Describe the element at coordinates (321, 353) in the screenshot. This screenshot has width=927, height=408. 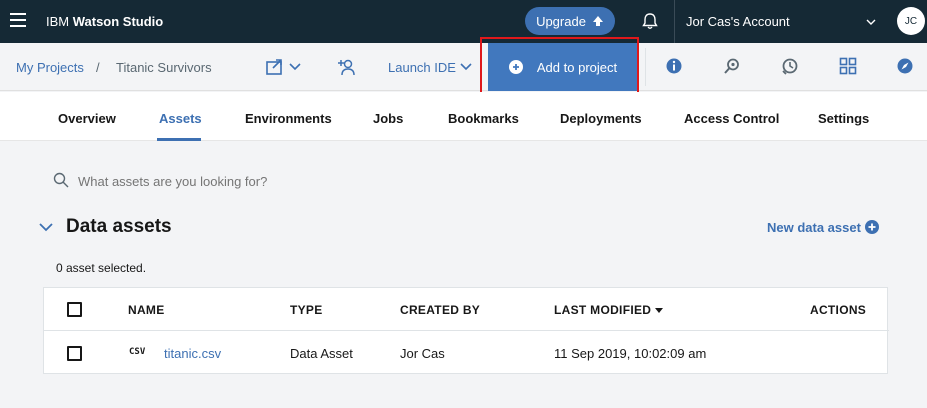
I see `asset-type: Data Asset` at that location.